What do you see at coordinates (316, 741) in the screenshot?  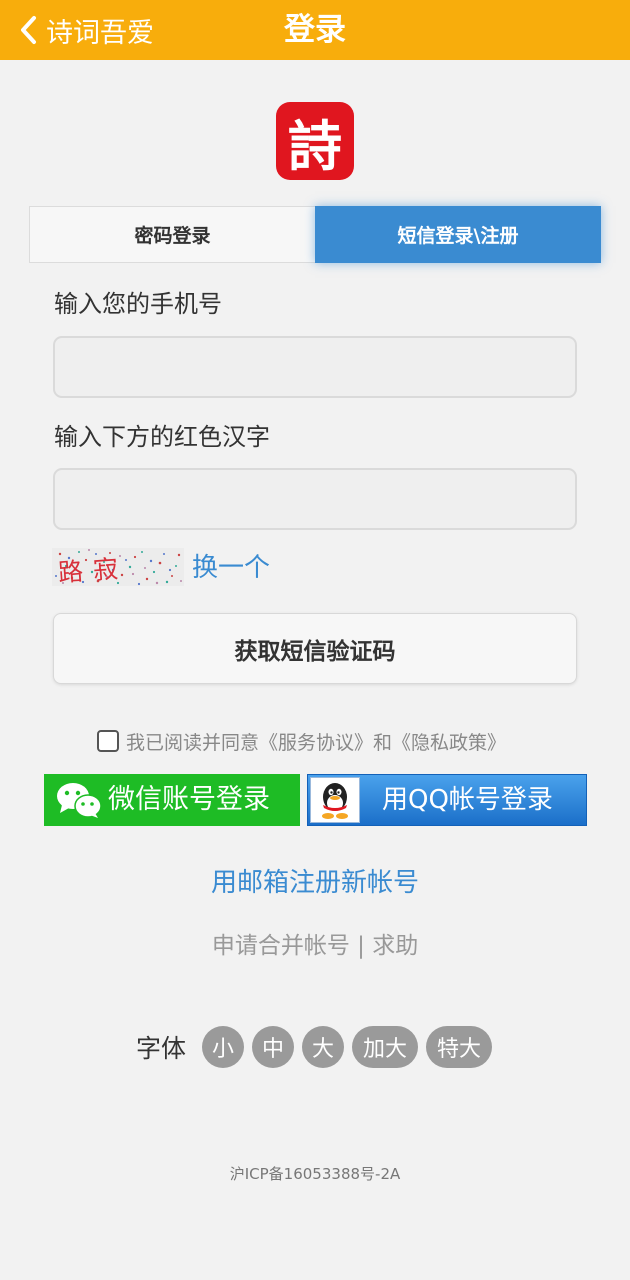 I see `agreement-text: 我已阅读并同意《服务协议》和《隐私政策》` at bounding box center [316, 741].